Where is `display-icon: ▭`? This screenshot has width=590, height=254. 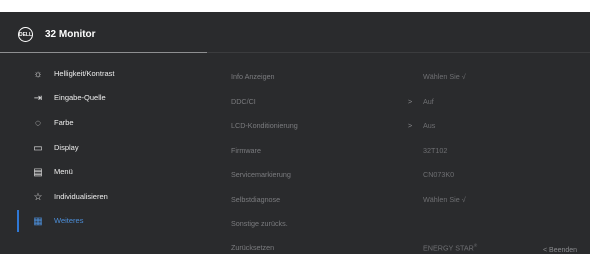
display-icon: ▭ is located at coordinates (38, 148).